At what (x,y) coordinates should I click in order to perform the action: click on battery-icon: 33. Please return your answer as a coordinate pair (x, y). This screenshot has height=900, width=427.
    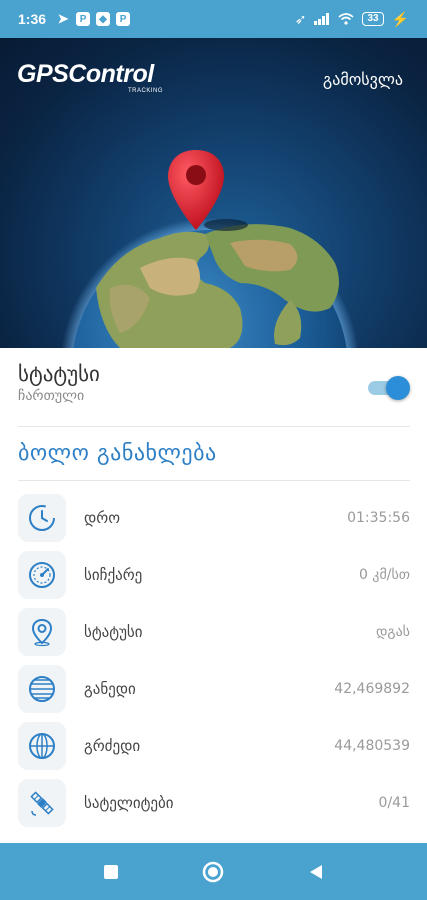
    Looking at the image, I should click on (373, 19).